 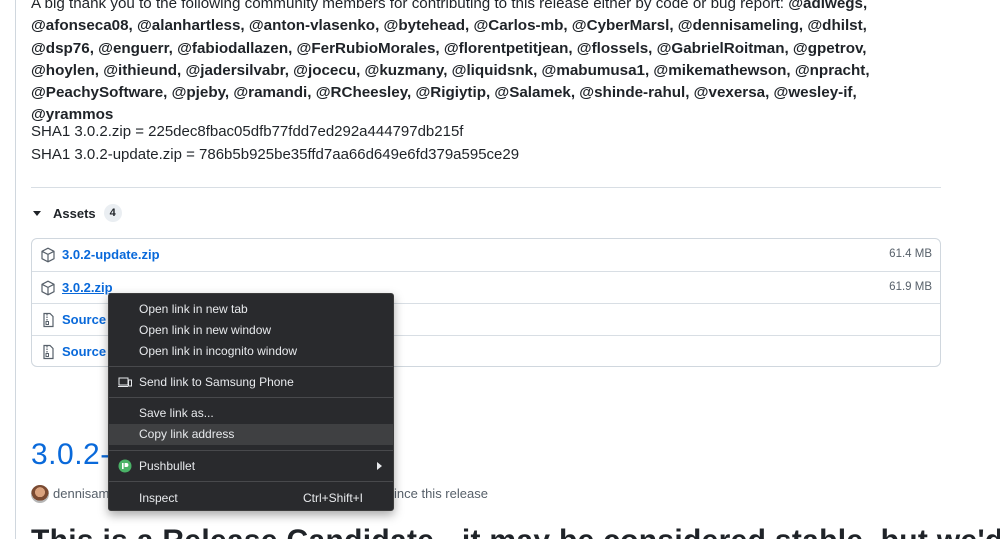 I want to click on menu-send-to-phone: Send link to Samsung Phone, so click(x=251, y=382).